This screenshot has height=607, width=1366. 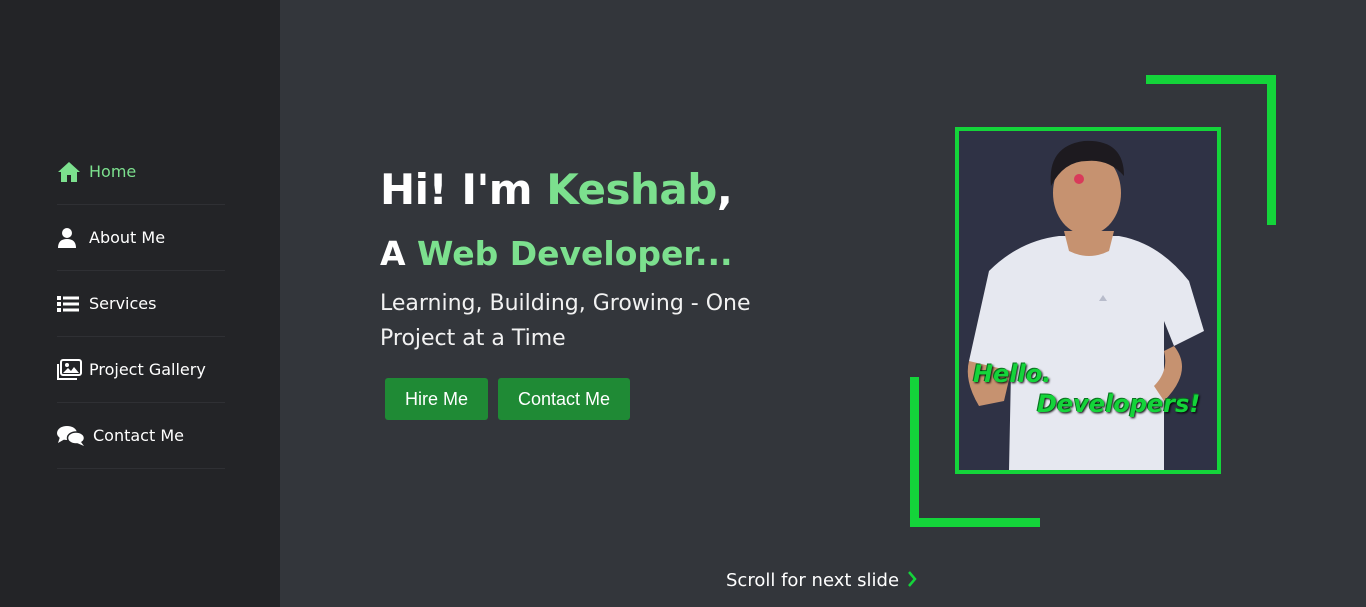 I want to click on greeting-suffix: ,, so click(x=724, y=189).